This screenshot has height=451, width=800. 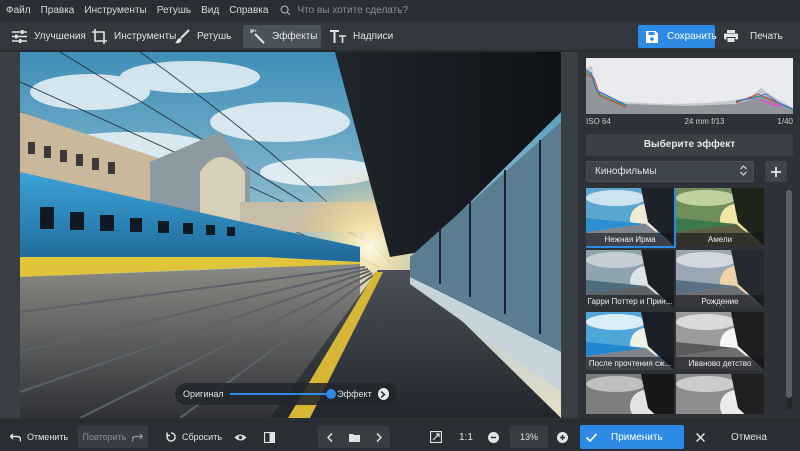 What do you see at coordinates (720, 279) in the screenshot?
I see `effect-thumb: Рождение` at bounding box center [720, 279].